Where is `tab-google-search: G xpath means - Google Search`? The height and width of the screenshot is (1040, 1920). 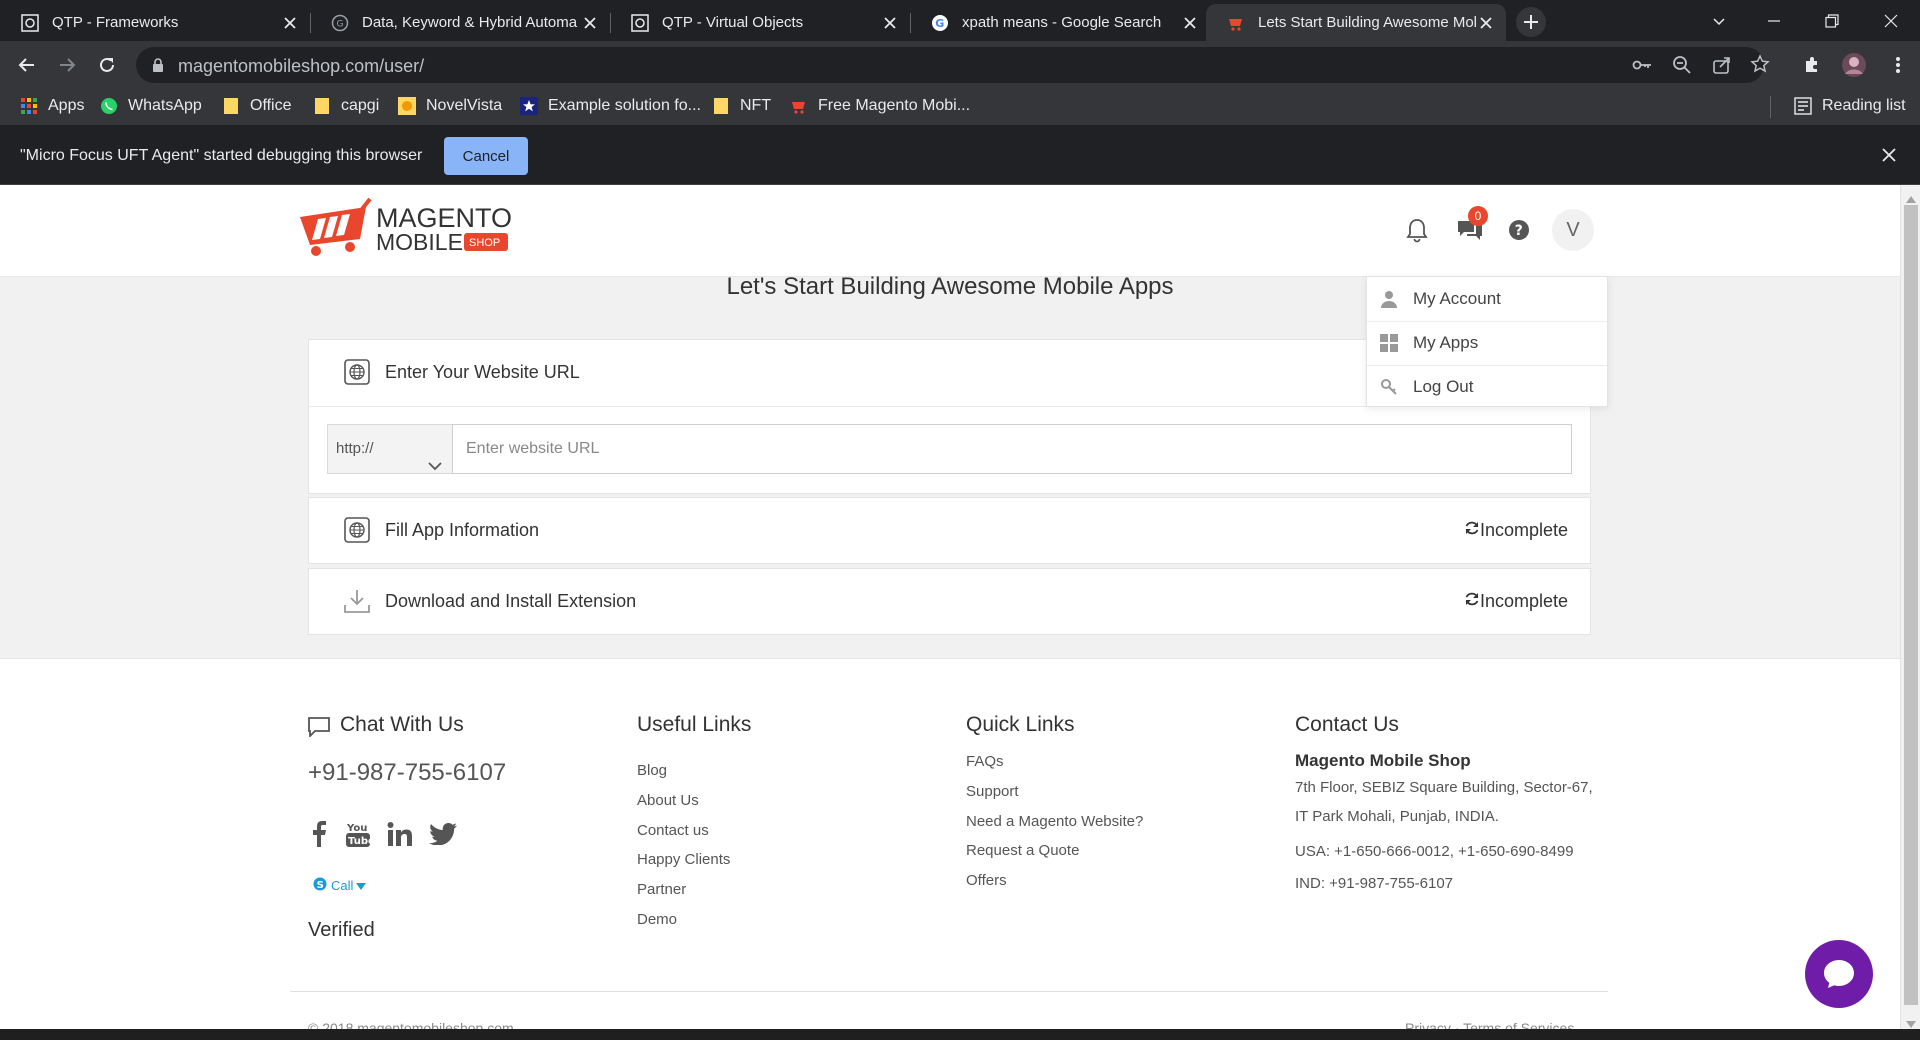
tab-google-search: G xpath means - Google Search is located at coordinates (1060, 22).